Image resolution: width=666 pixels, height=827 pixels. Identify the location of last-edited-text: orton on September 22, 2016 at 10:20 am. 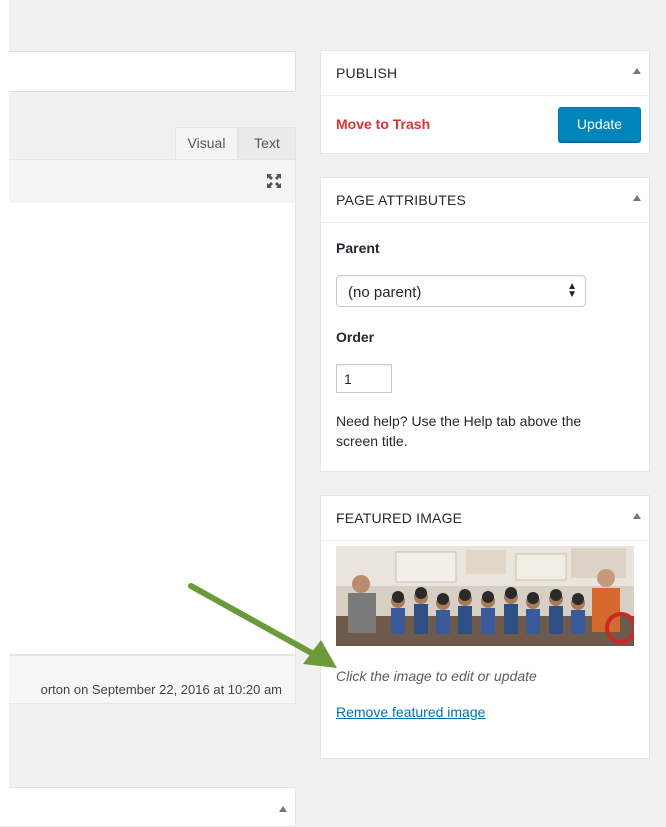
(161, 689).